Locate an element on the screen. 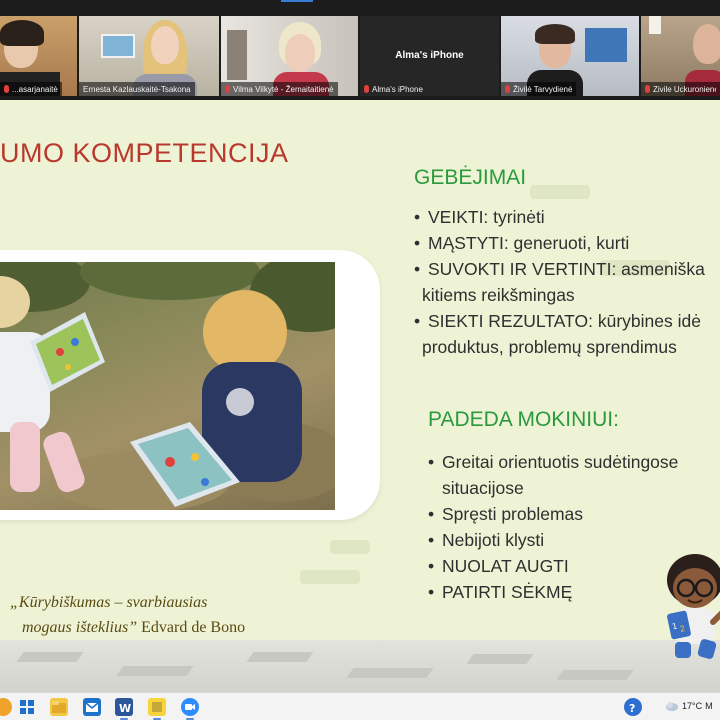  taskbar-app-icon is located at coordinates (6, 707).